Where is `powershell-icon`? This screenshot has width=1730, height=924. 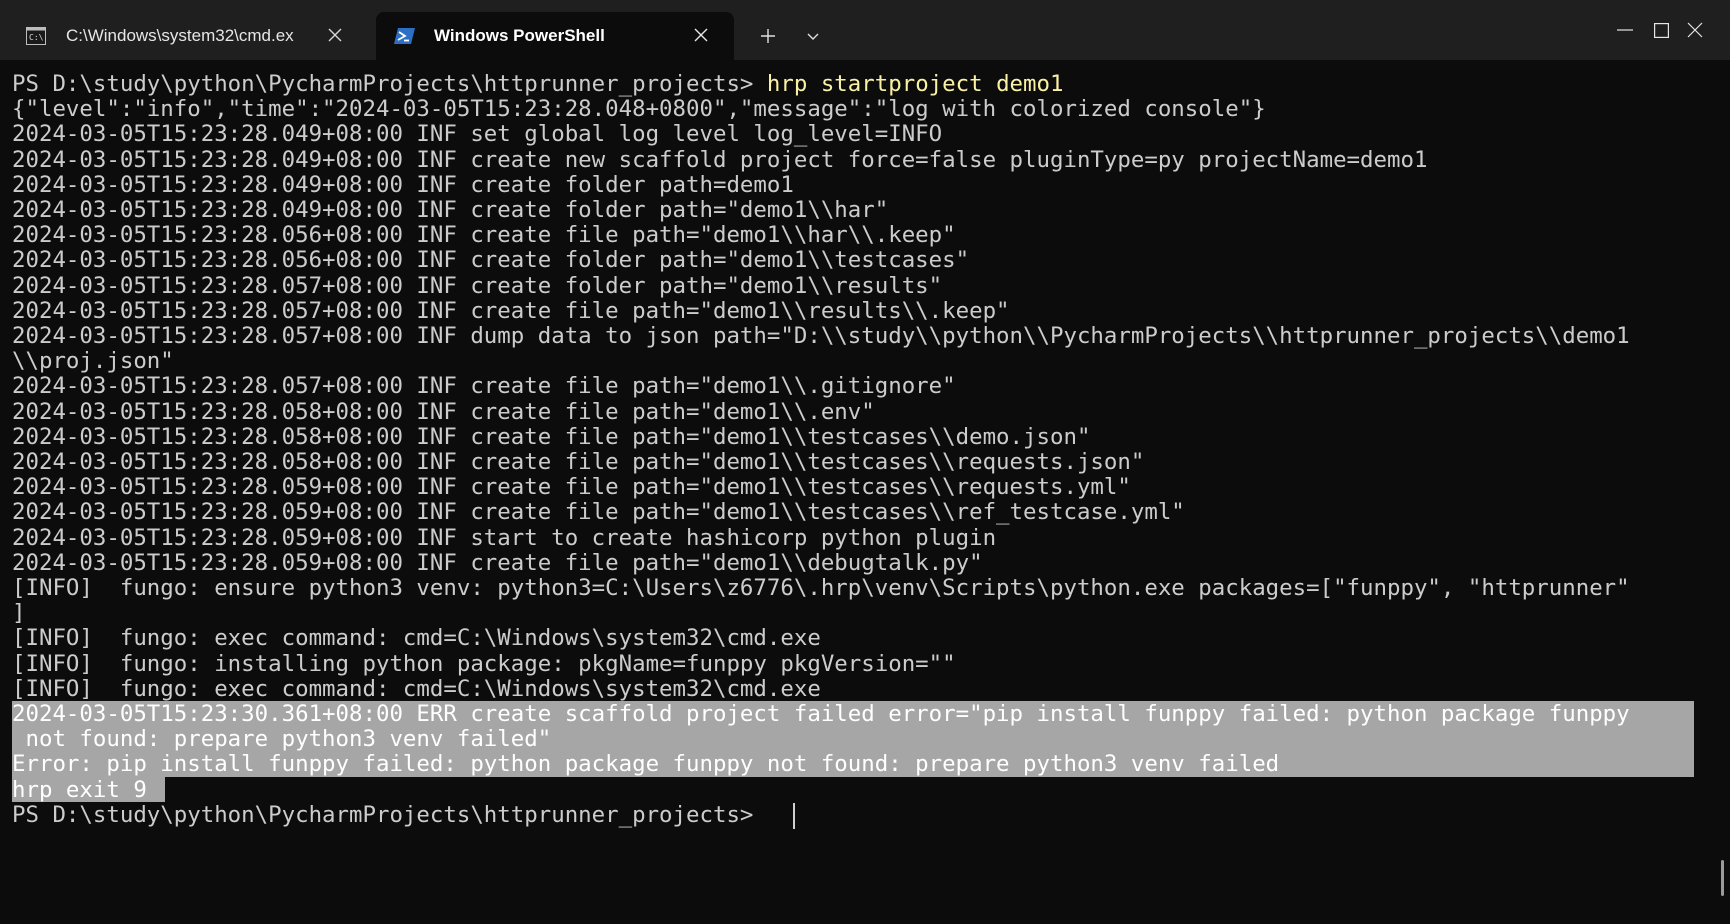
powershell-icon is located at coordinates (404, 36).